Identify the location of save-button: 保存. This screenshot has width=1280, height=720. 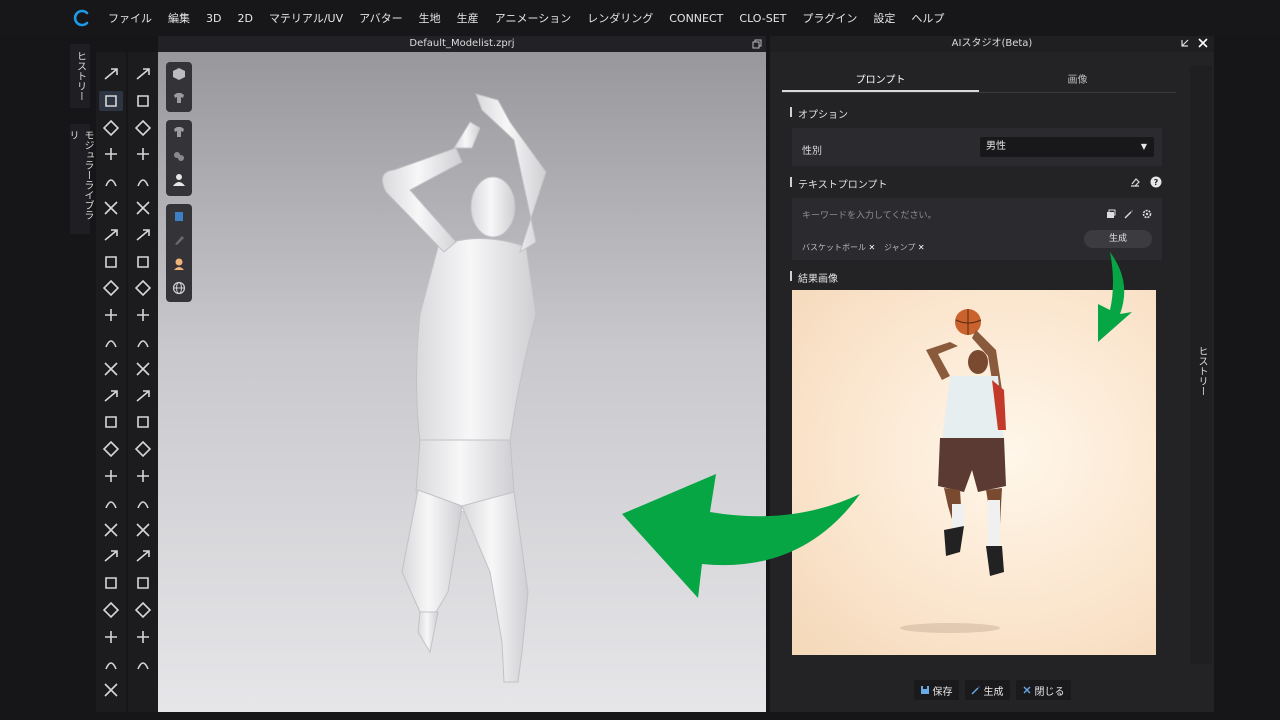
(936, 690).